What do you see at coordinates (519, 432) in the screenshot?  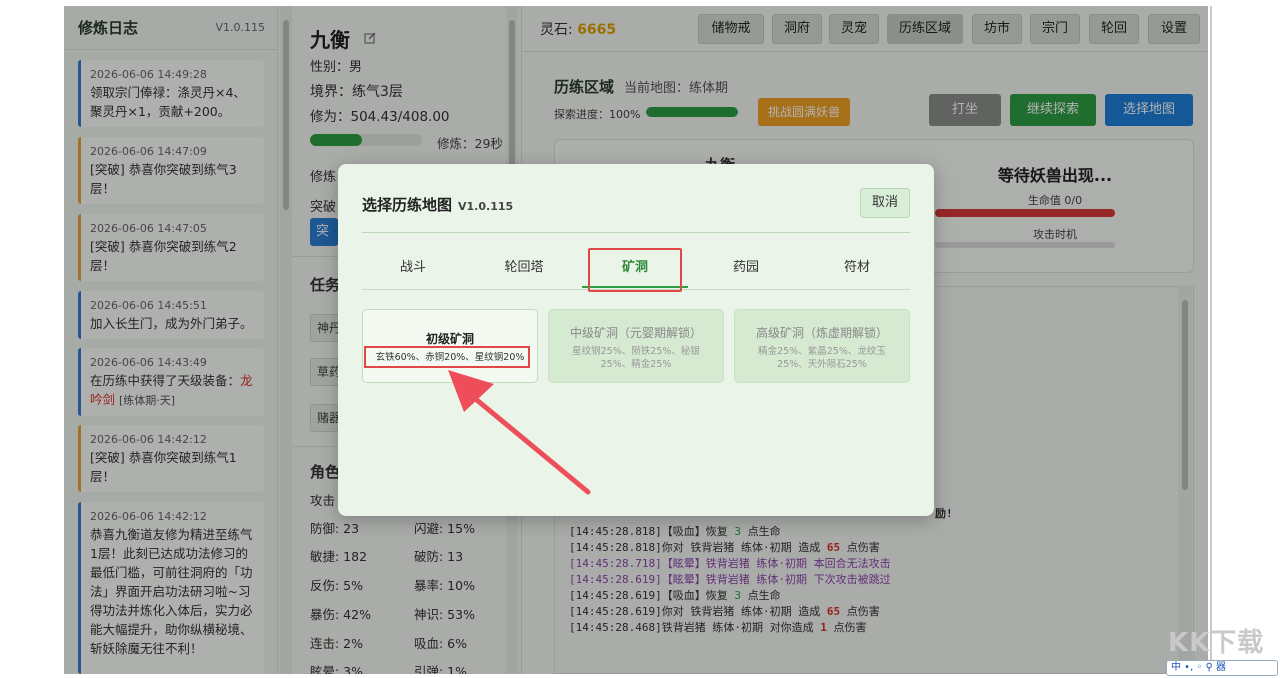 I see `annotation-arrow-icon` at bounding box center [519, 432].